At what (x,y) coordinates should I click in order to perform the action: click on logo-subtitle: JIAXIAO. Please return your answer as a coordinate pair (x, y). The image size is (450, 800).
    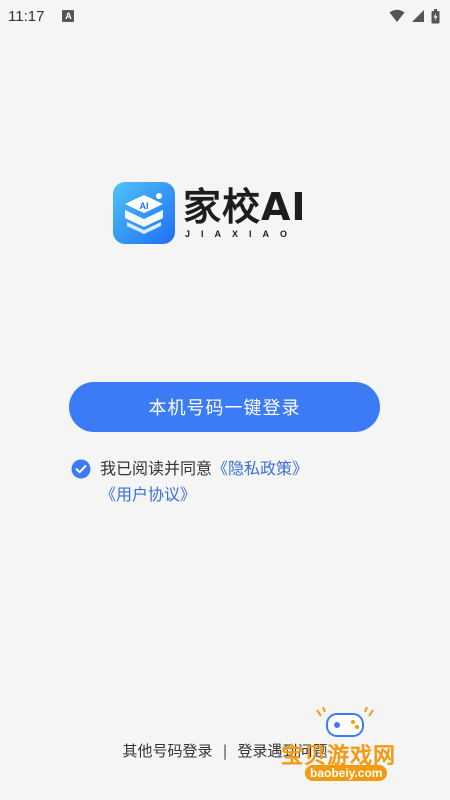
    Looking at the image, I should click on (242, 234).